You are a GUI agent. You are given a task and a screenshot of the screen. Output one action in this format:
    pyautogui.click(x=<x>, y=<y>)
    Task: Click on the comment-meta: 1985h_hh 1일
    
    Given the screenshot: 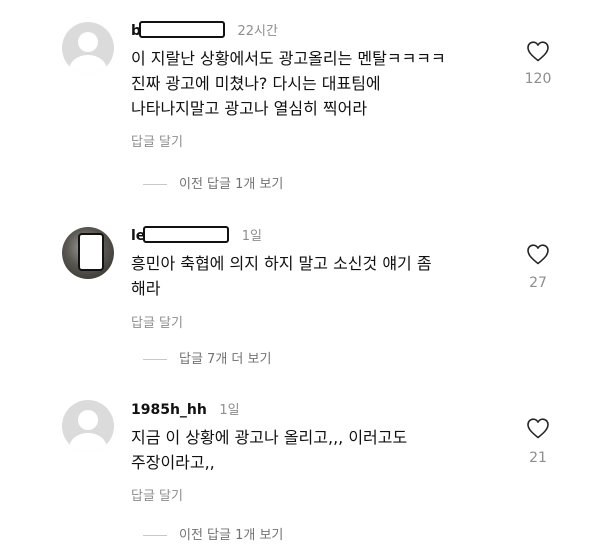 What is the action you would take?
    pyautogui.click(x=185, y=409)
    